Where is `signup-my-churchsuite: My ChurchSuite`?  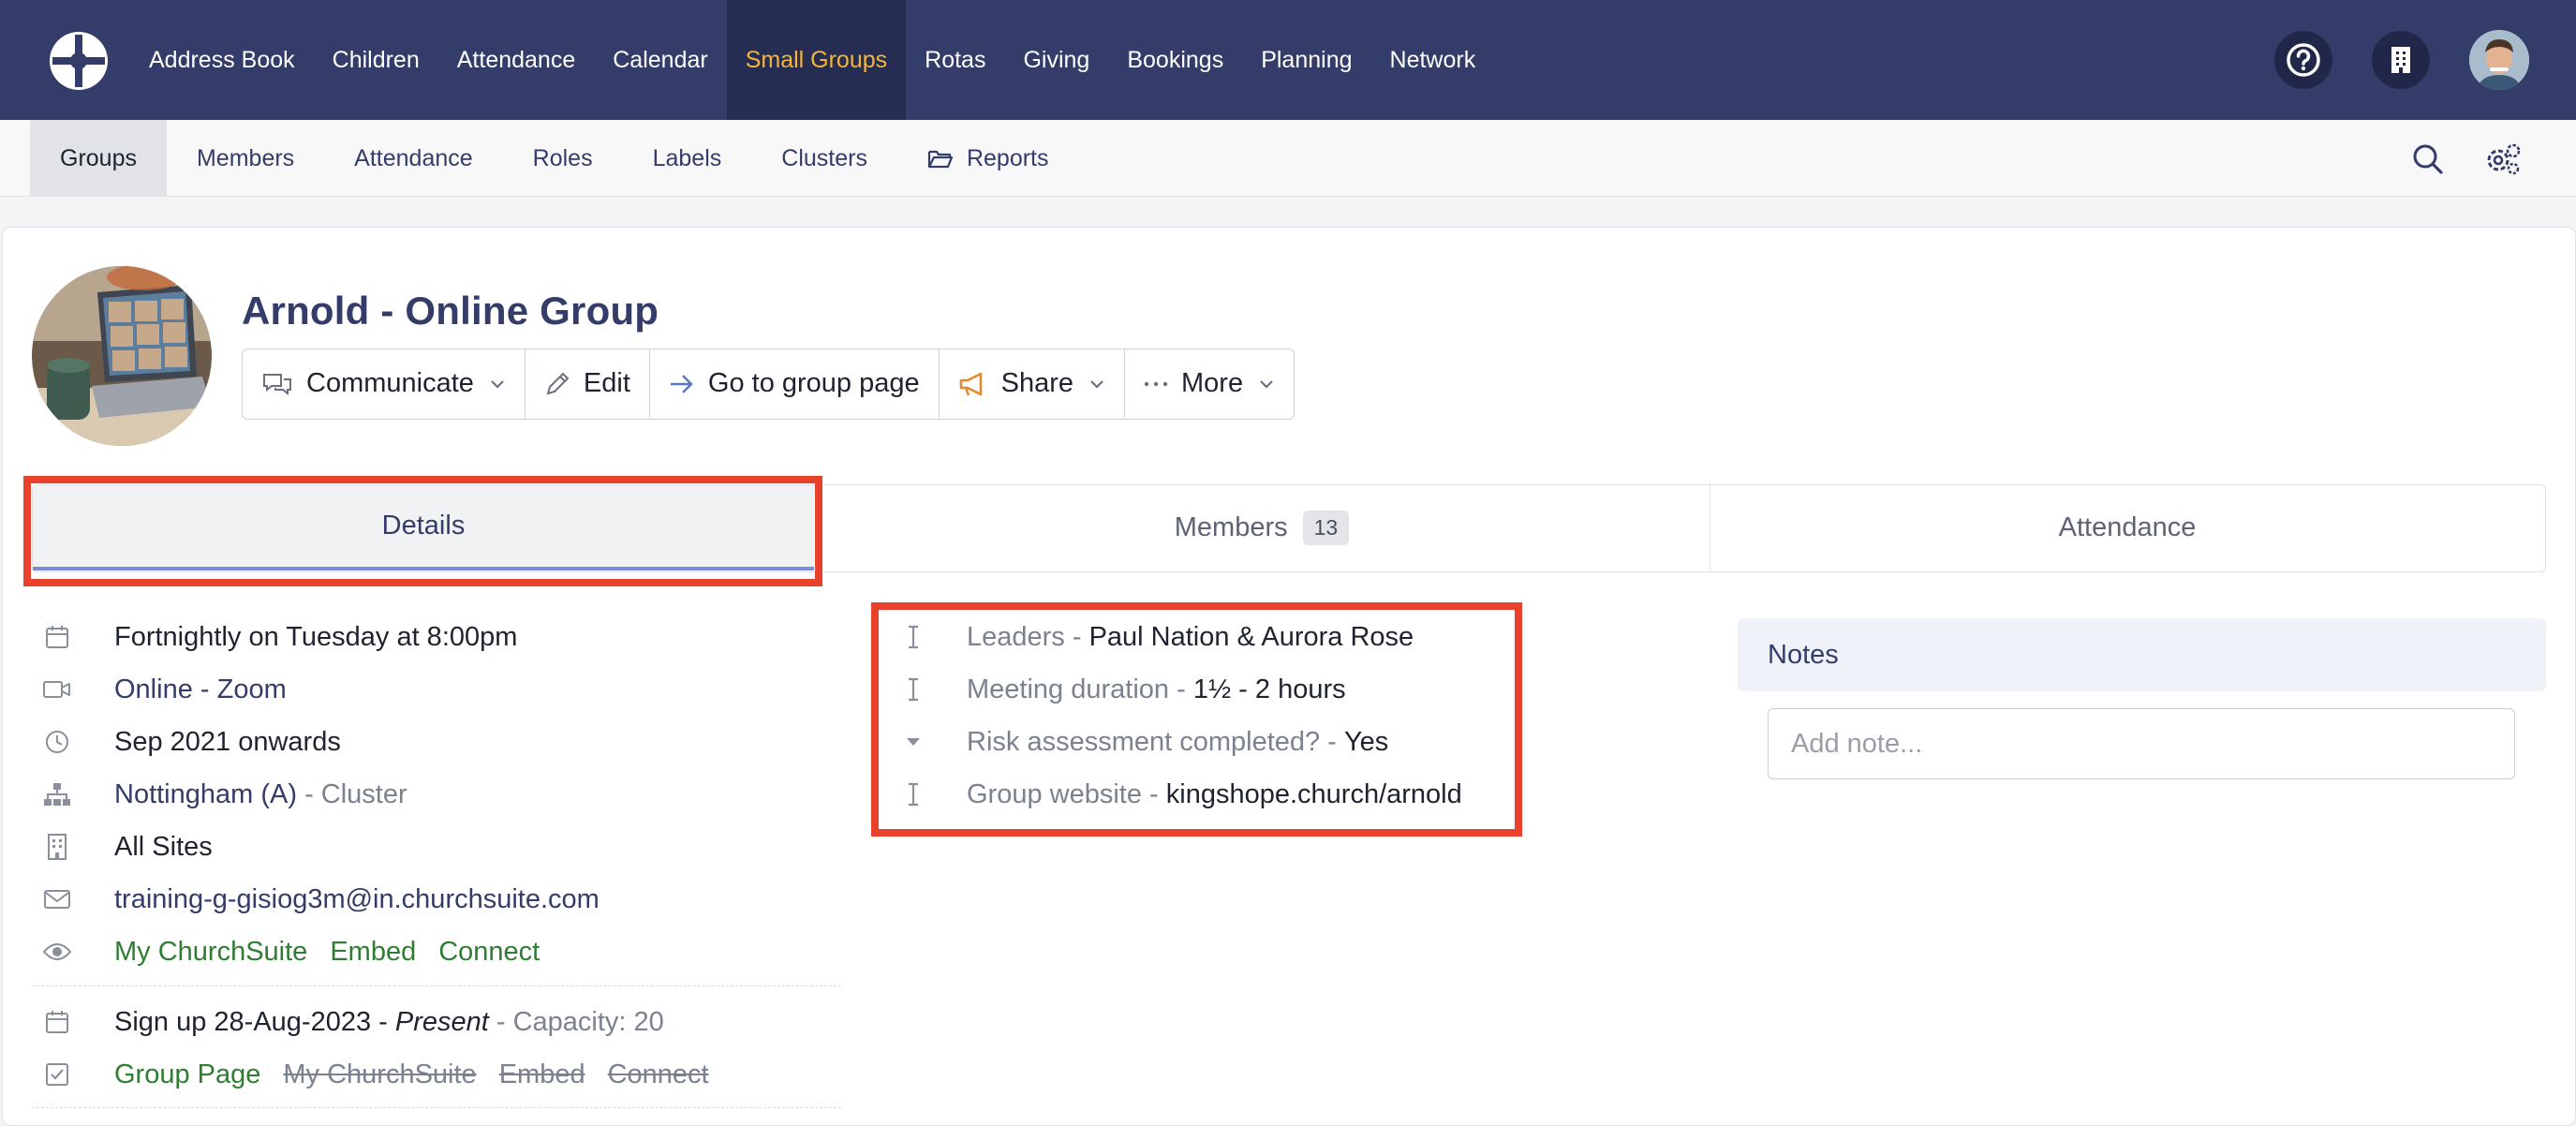
signup-my-churchsuite: My ChurchSuite is located at coordinates (380, 1074).